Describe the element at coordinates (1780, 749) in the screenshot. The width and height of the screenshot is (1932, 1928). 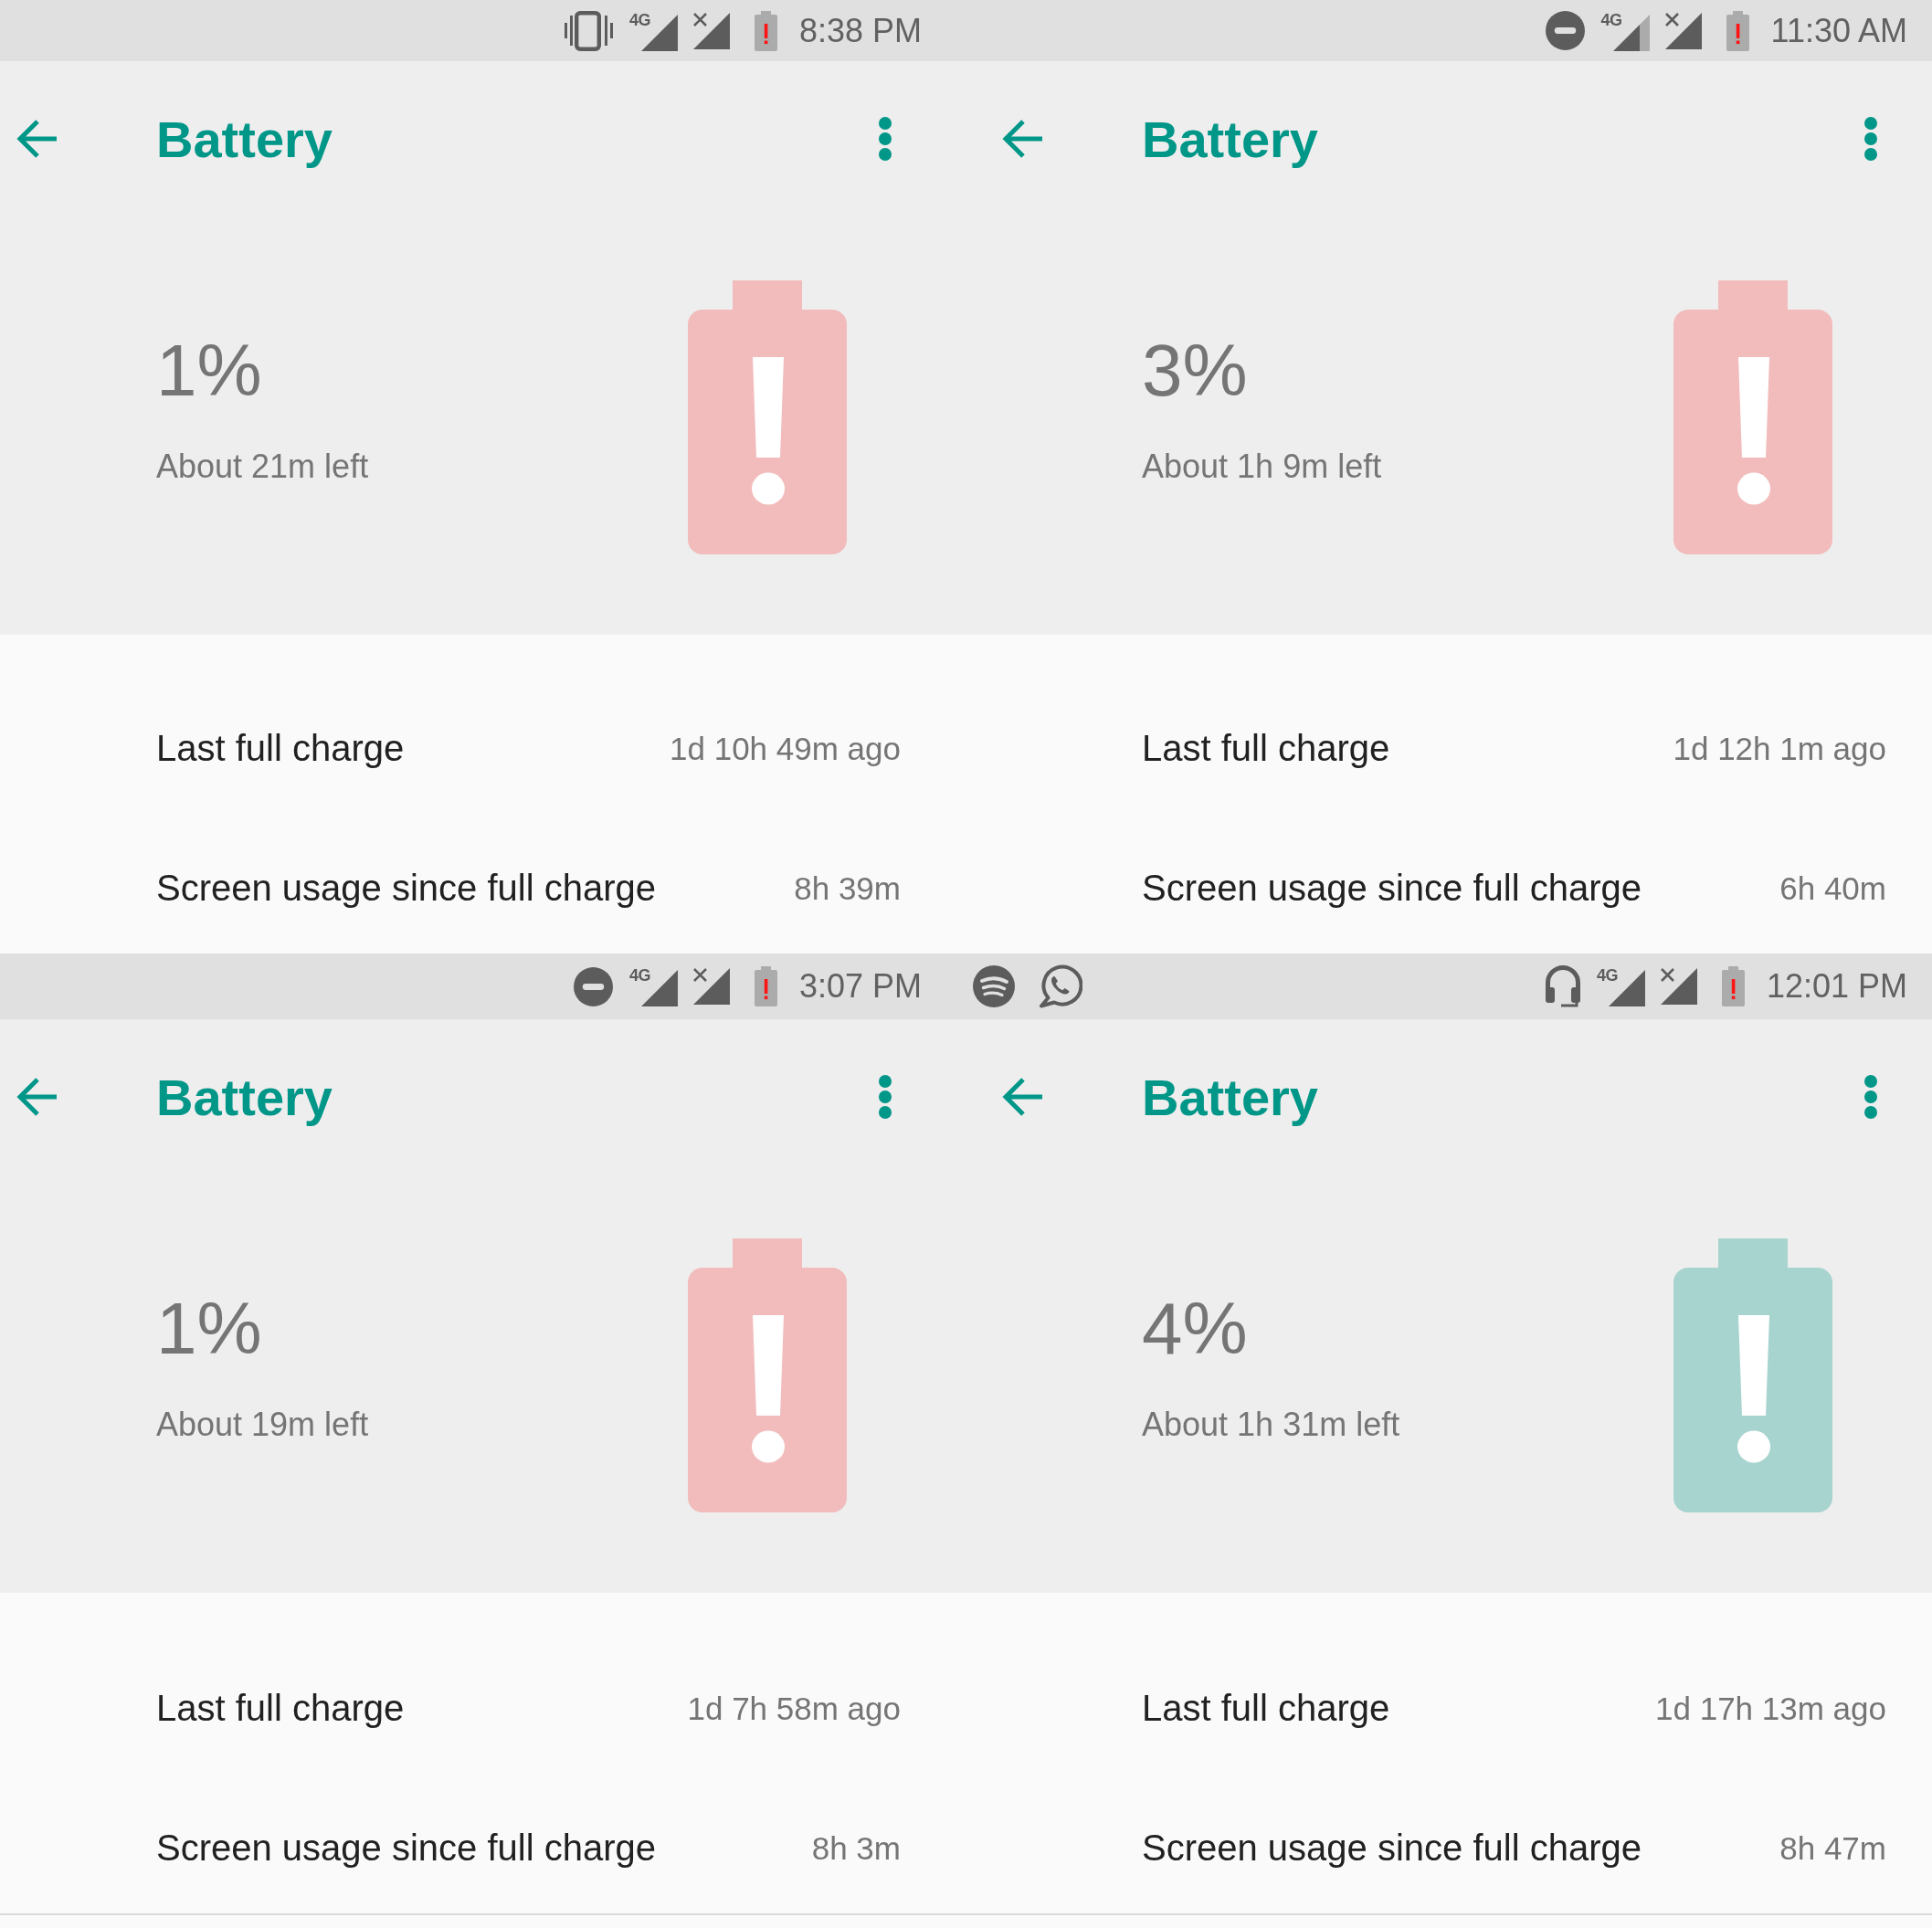
I see `setting-value: 1d 12h 1m ago` at that location.